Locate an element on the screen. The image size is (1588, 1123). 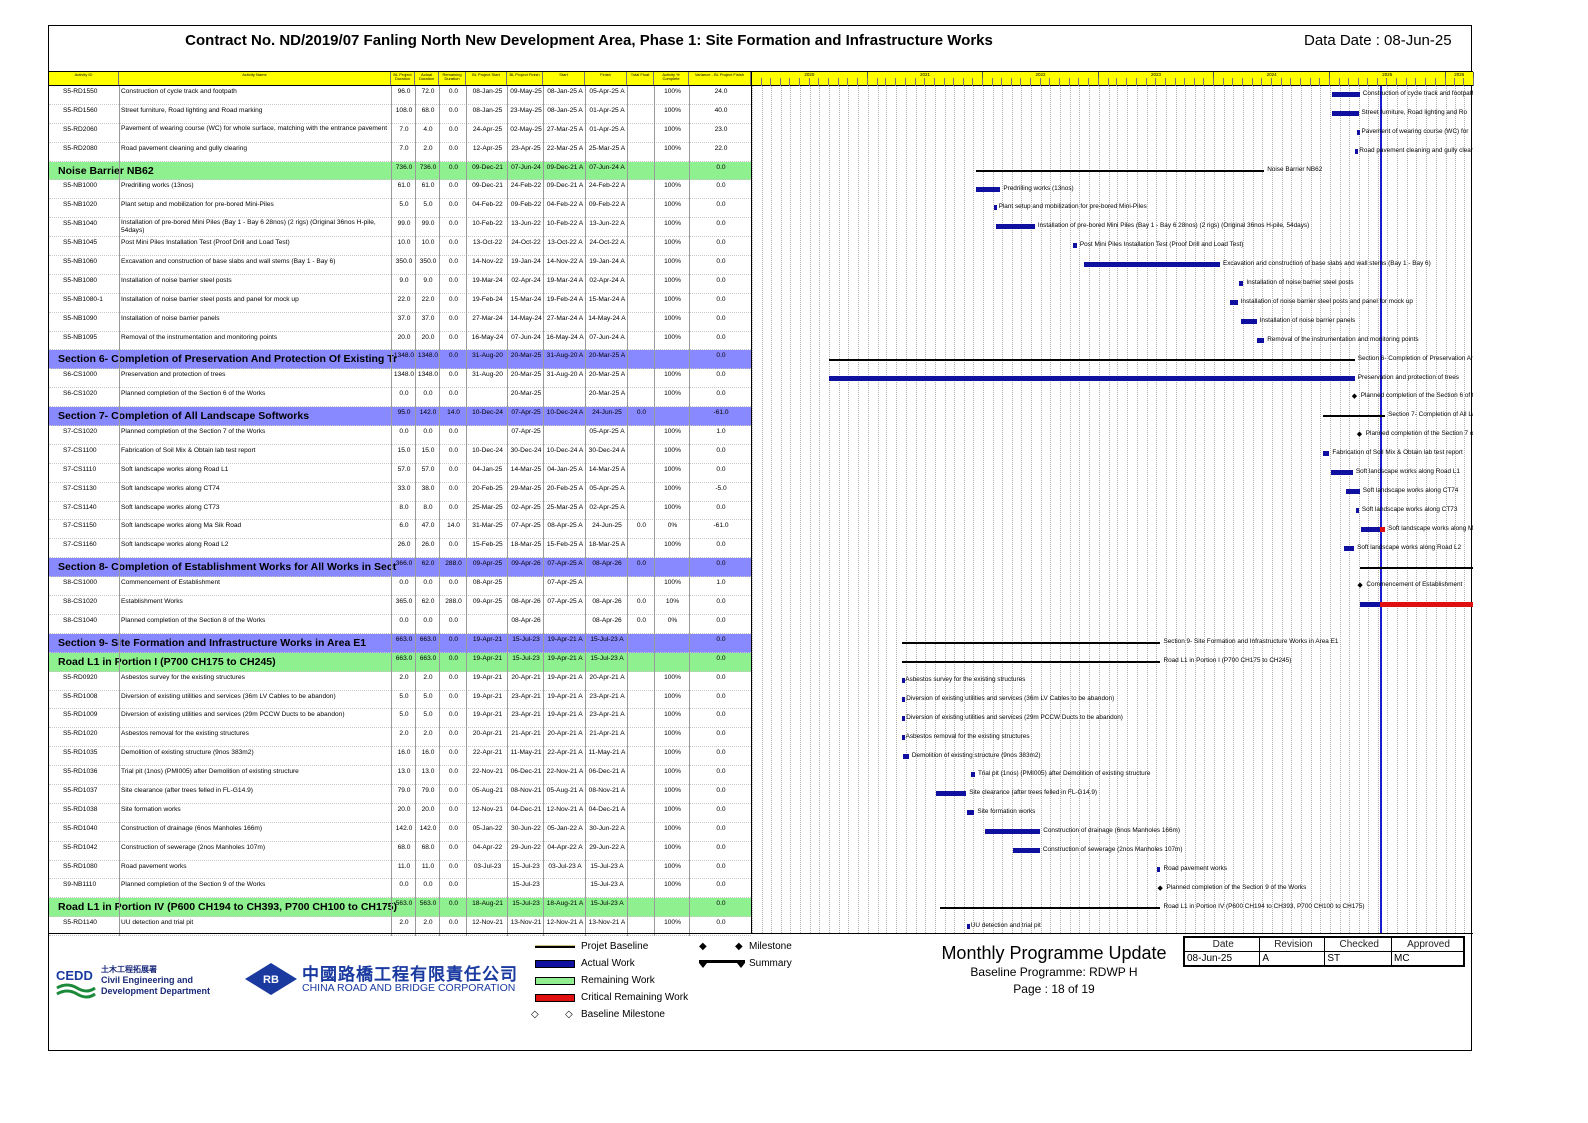
cell-pct: 100% is located at coordinates (672, 205).